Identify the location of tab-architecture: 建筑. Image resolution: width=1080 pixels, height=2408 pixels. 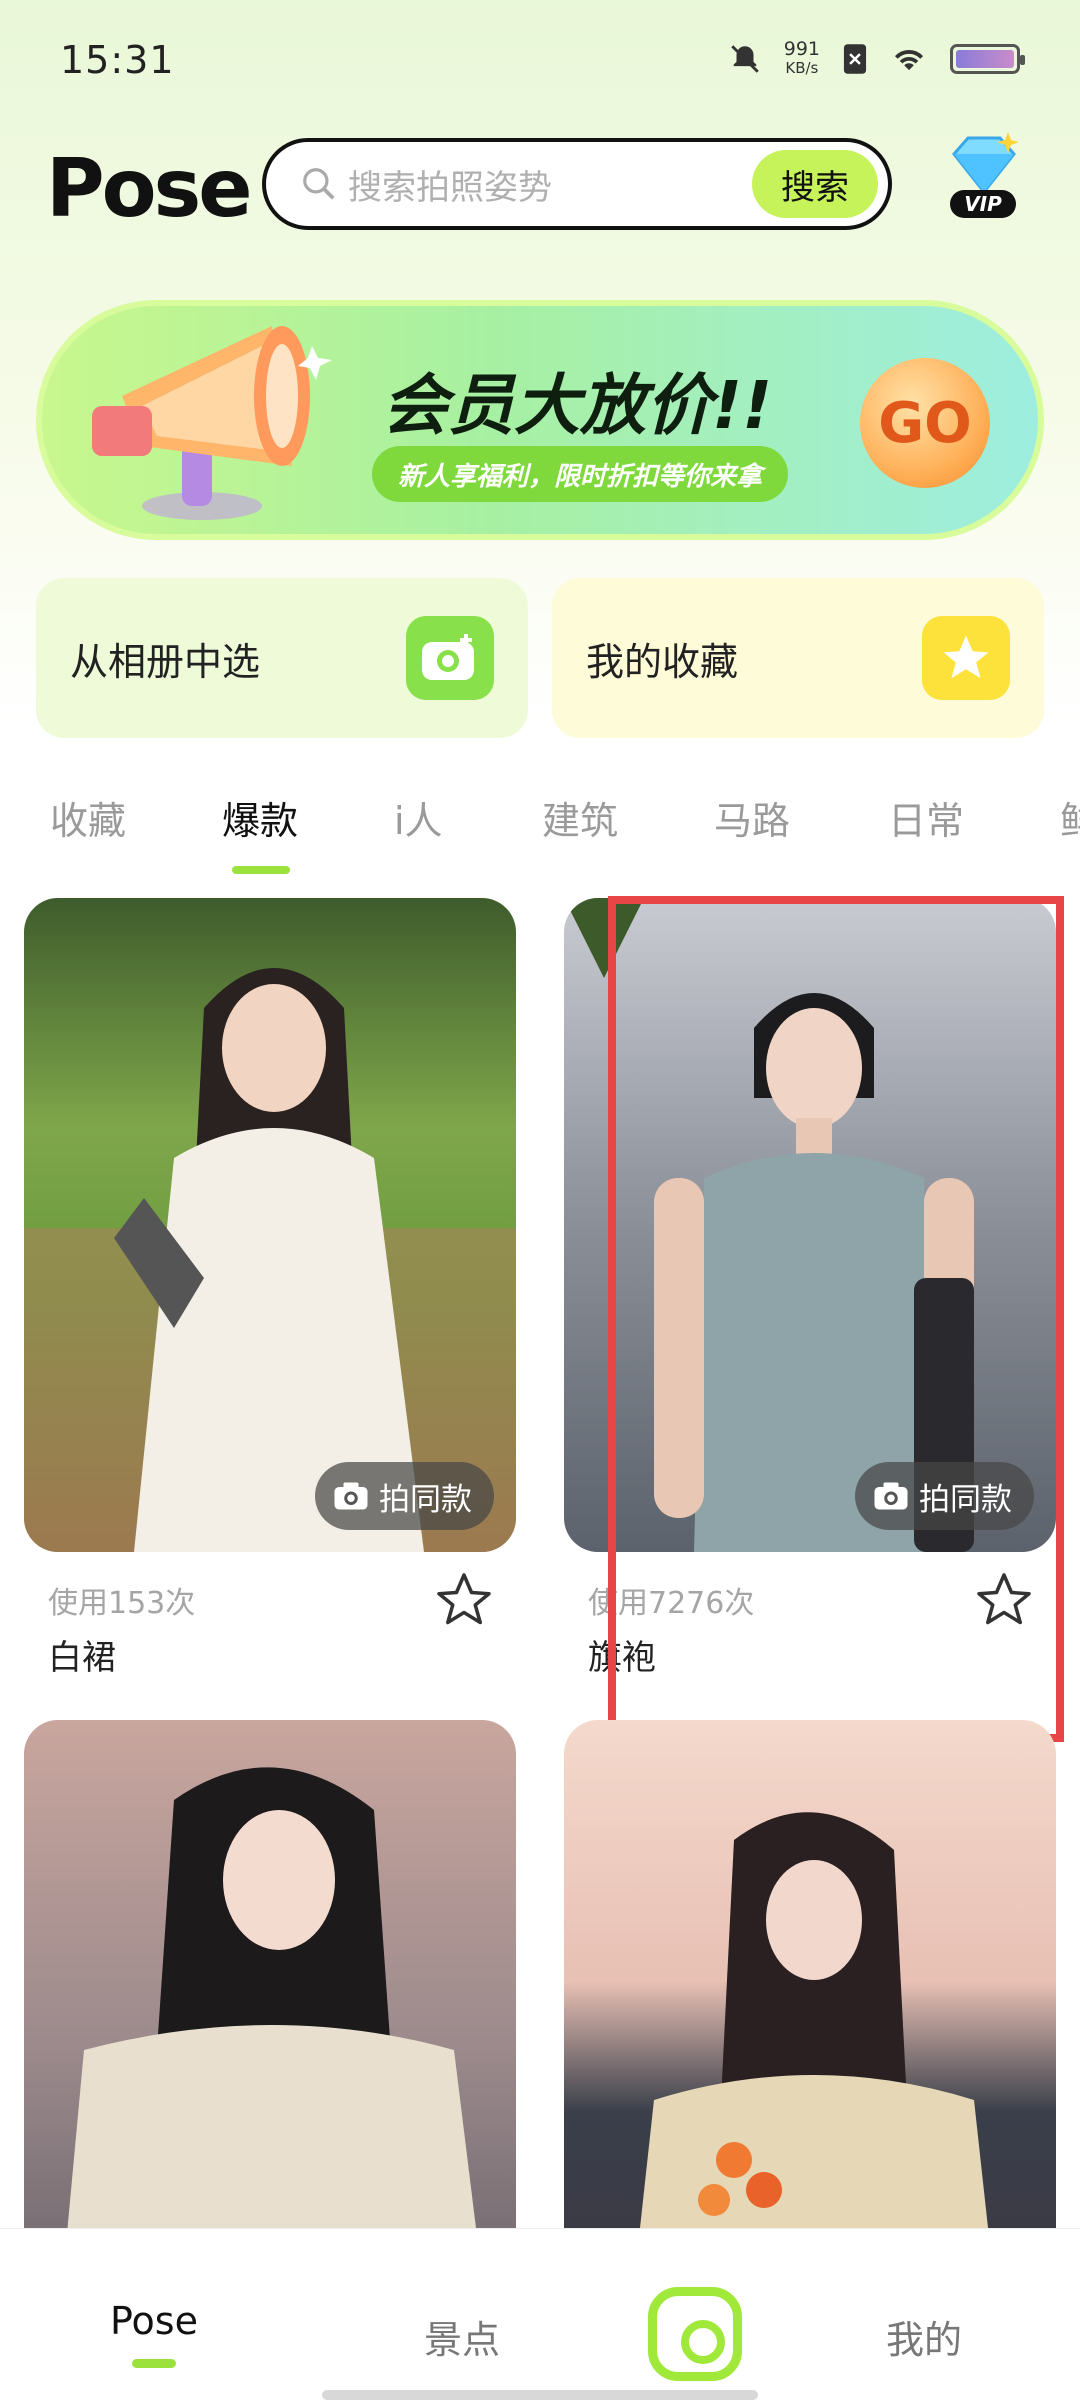
(580, 817).